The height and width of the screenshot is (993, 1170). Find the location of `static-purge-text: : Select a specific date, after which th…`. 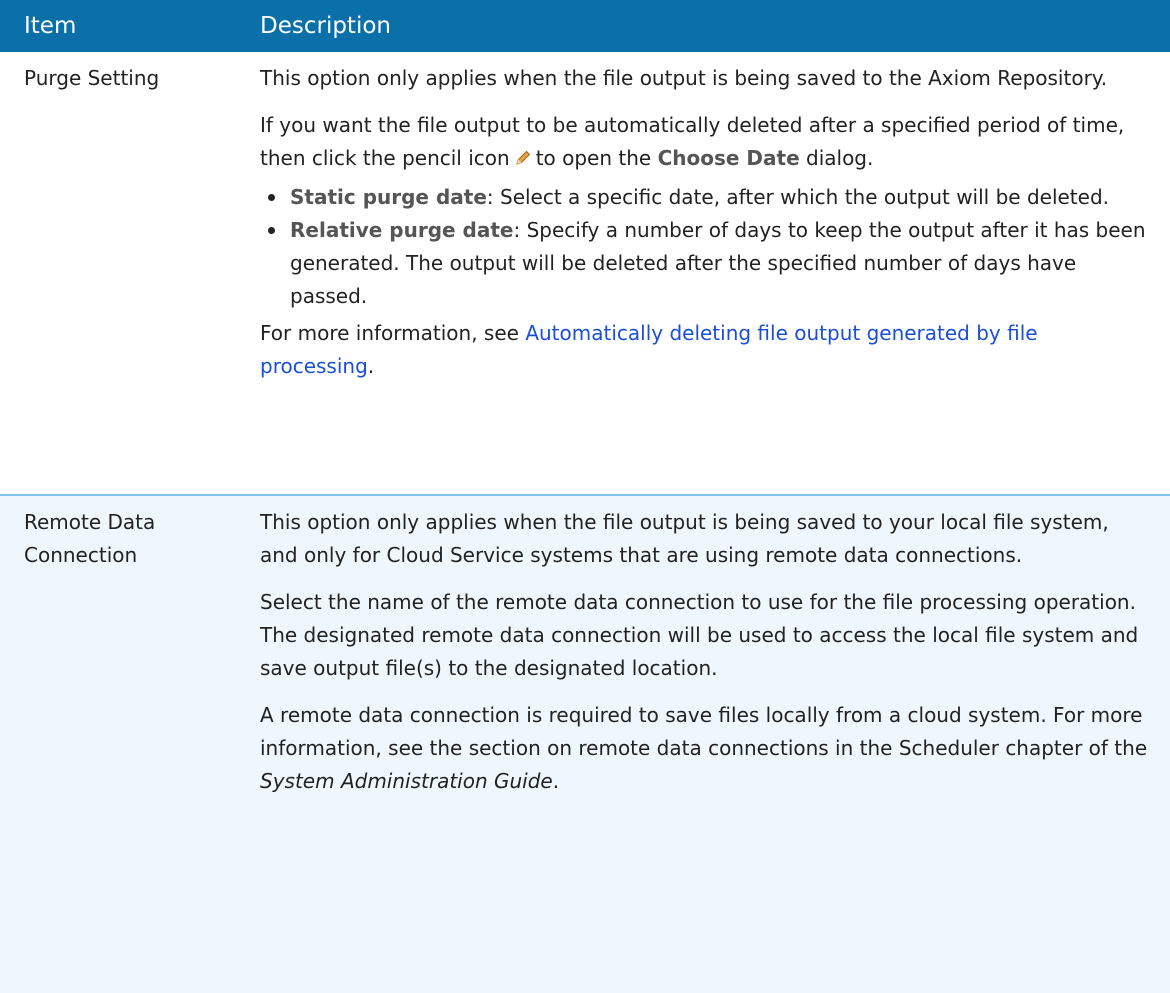

static-purge-text: : Select a specific date, after which th… is located at coordinates (798, 197).